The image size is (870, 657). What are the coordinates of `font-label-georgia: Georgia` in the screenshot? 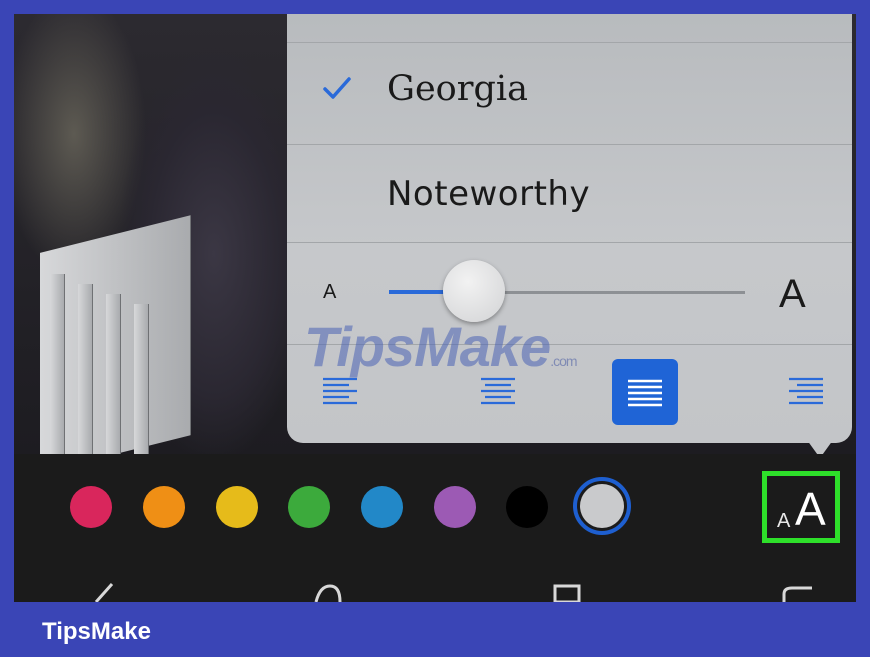 It's located at (457, 89).